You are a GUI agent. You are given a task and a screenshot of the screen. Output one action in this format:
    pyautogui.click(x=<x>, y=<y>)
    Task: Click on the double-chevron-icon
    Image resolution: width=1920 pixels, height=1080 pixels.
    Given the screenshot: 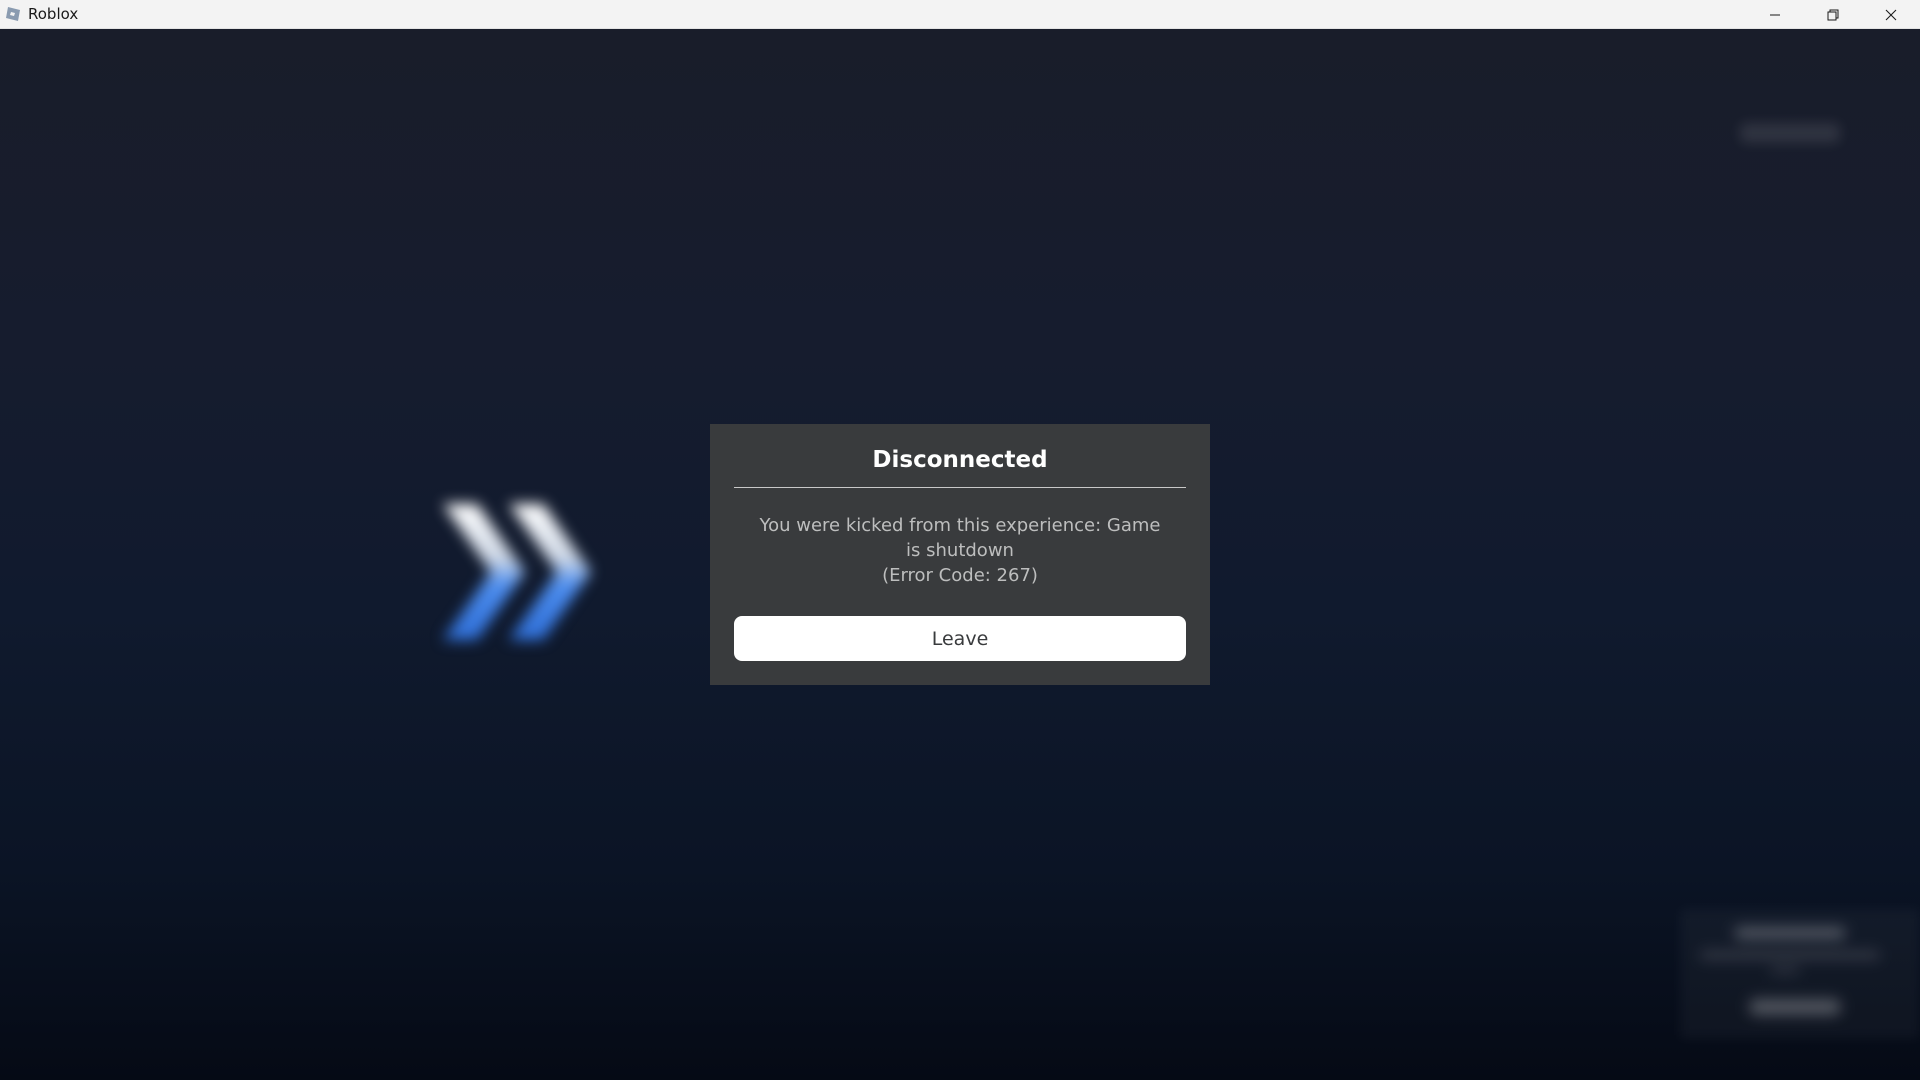 What is the action you would take?
    pyautogui.click(x=515, y=574)
    